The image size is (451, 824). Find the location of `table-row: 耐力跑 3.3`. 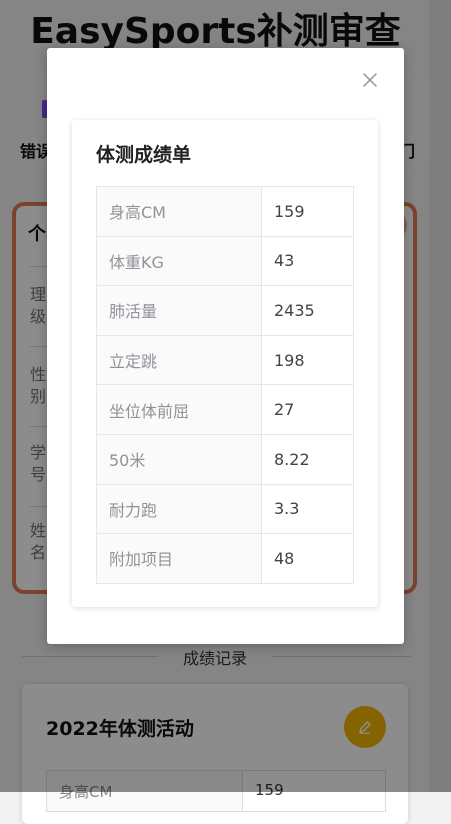

table-row: 耐力跑 3.3 is located at coordinates (225, 509).